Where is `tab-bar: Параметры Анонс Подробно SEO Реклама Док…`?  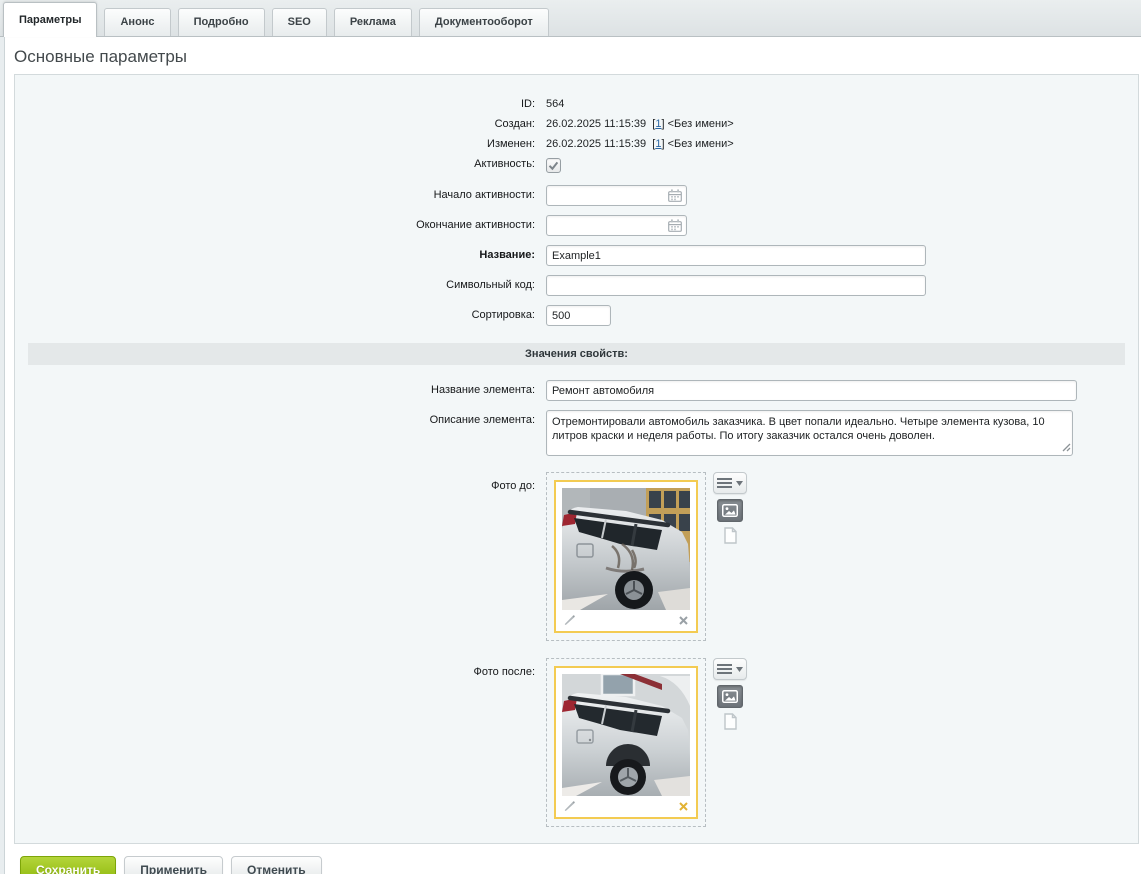 tab-bar: Параметры Анонс Подробно SEO Реклама Док… is located at coordinates (570, 18).